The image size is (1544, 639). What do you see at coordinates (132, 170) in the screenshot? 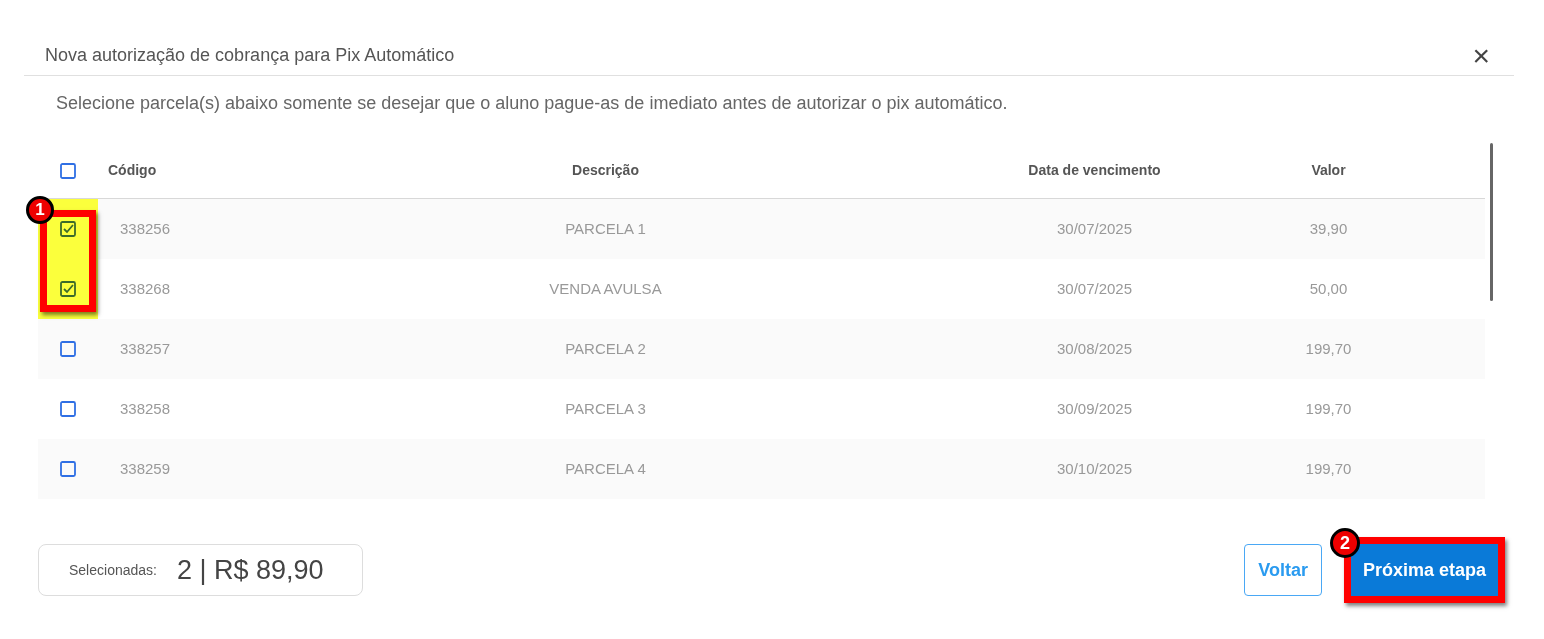
I see `column-header: Código` at bounding box center [132, 170].